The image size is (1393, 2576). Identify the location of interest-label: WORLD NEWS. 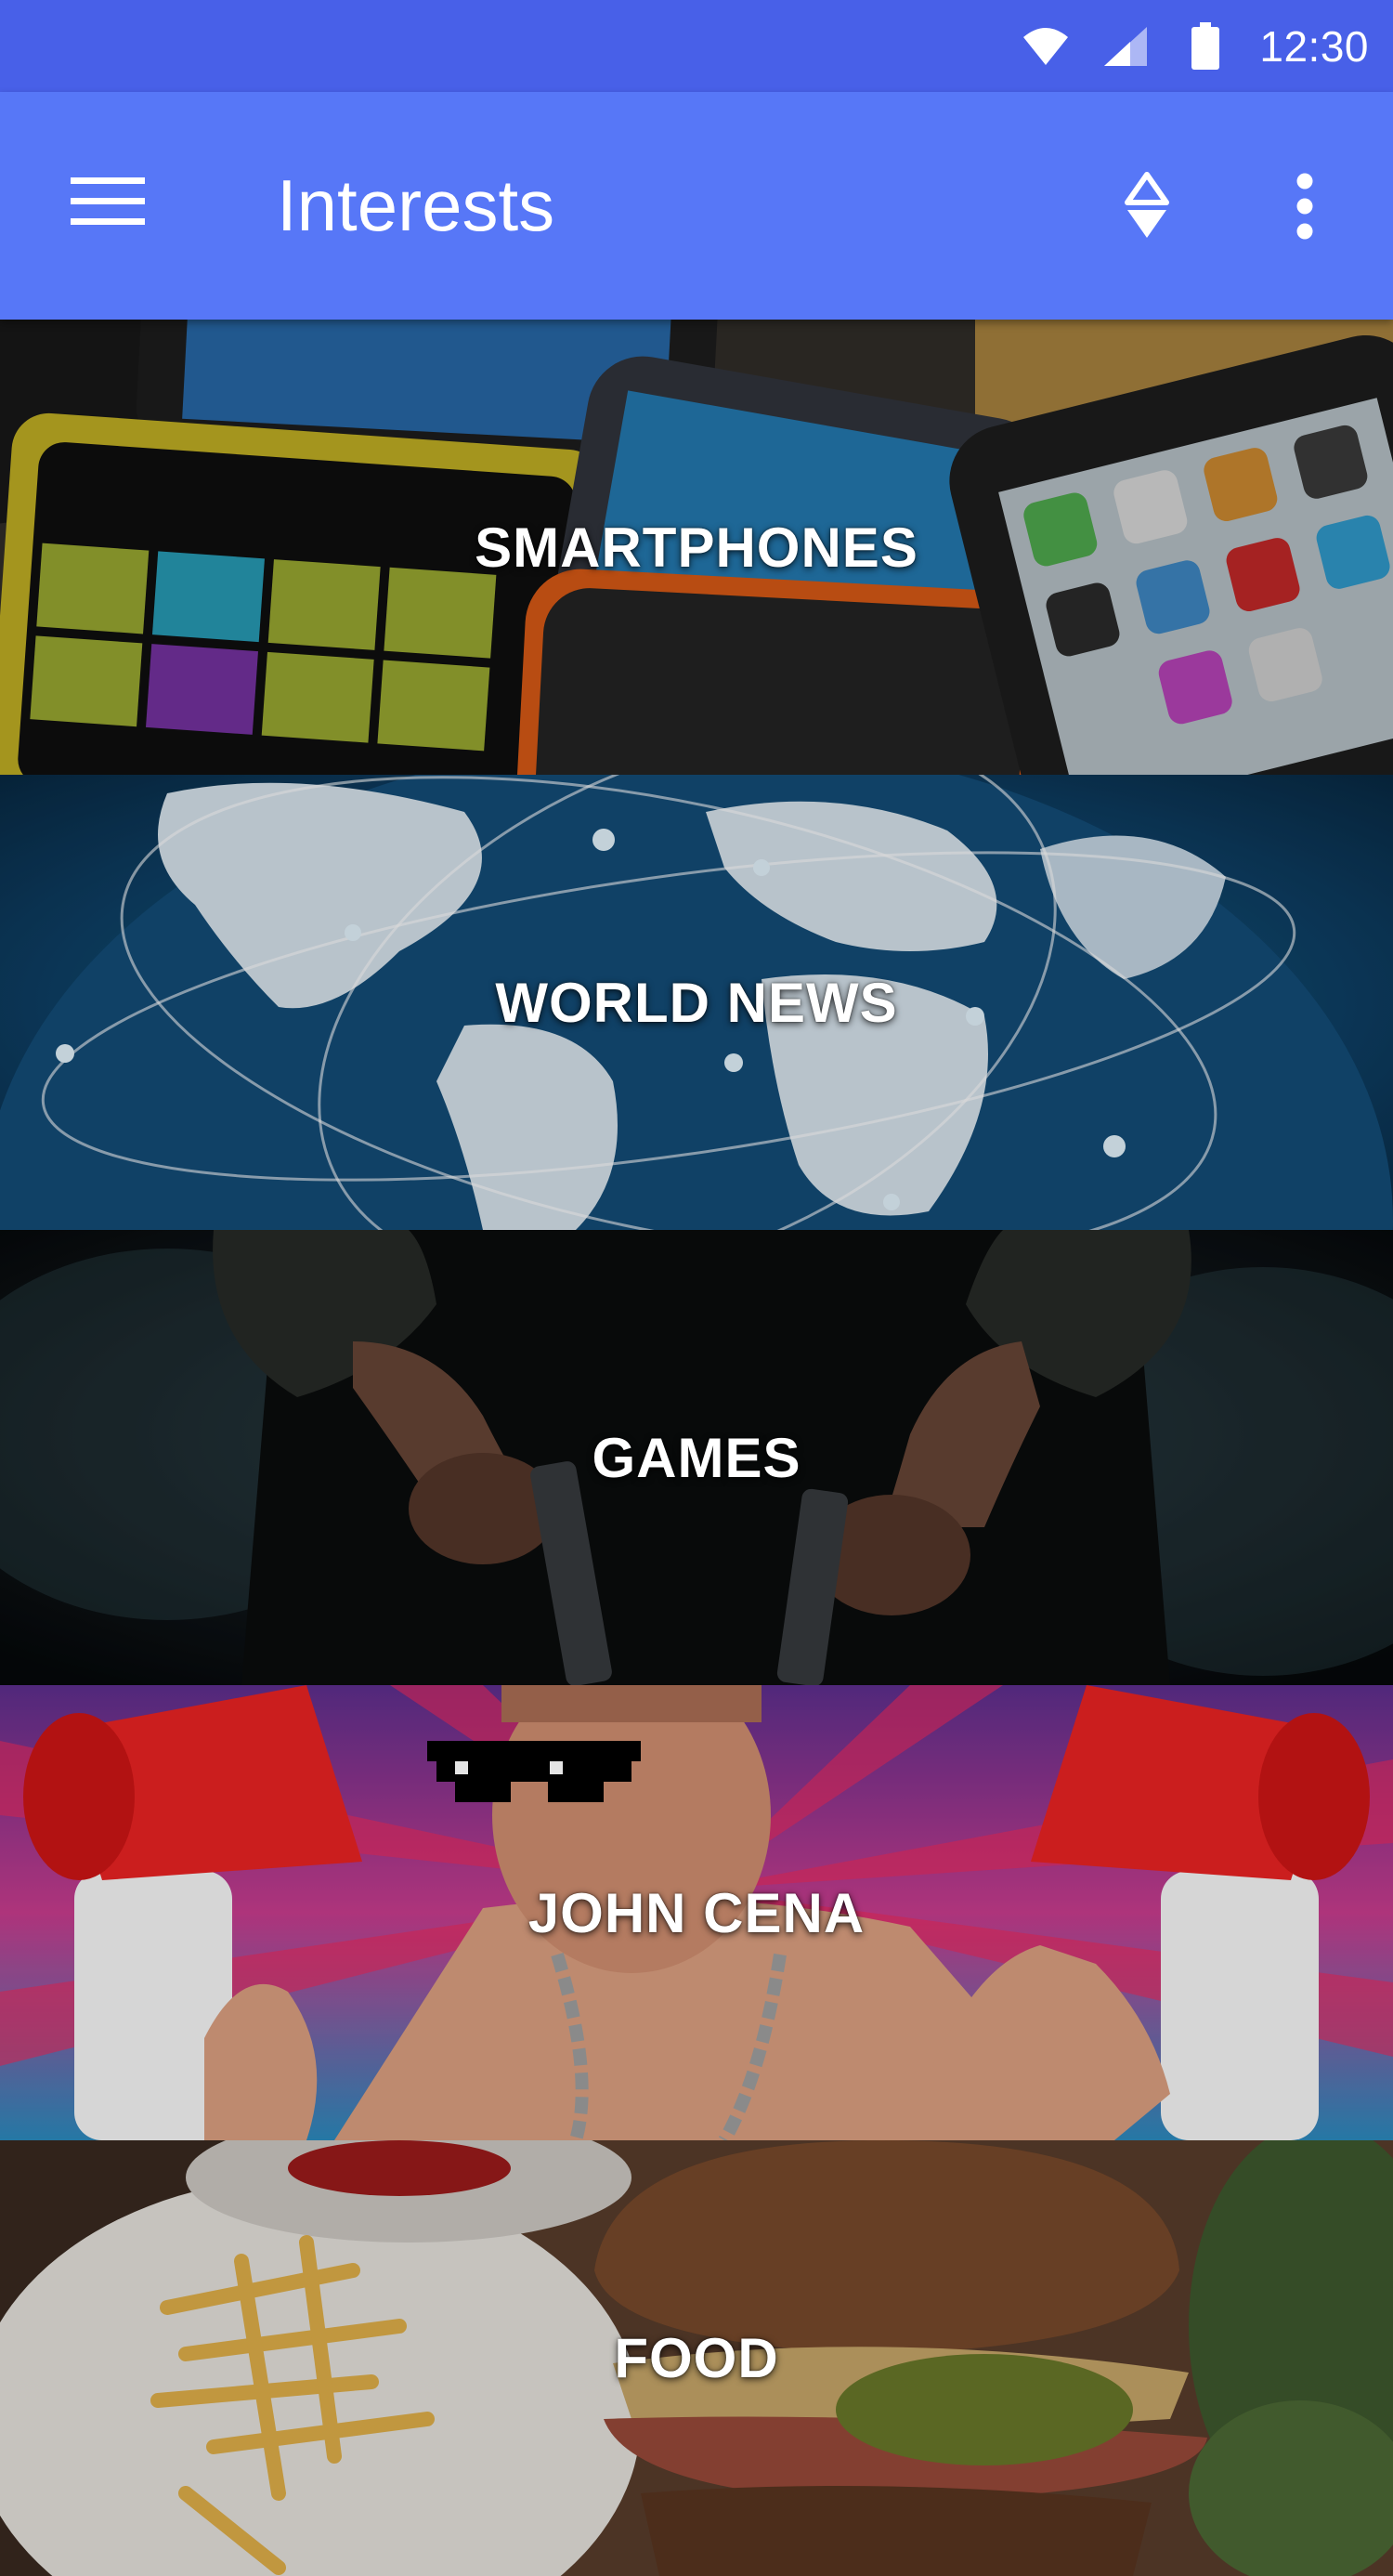
(696, 1002).